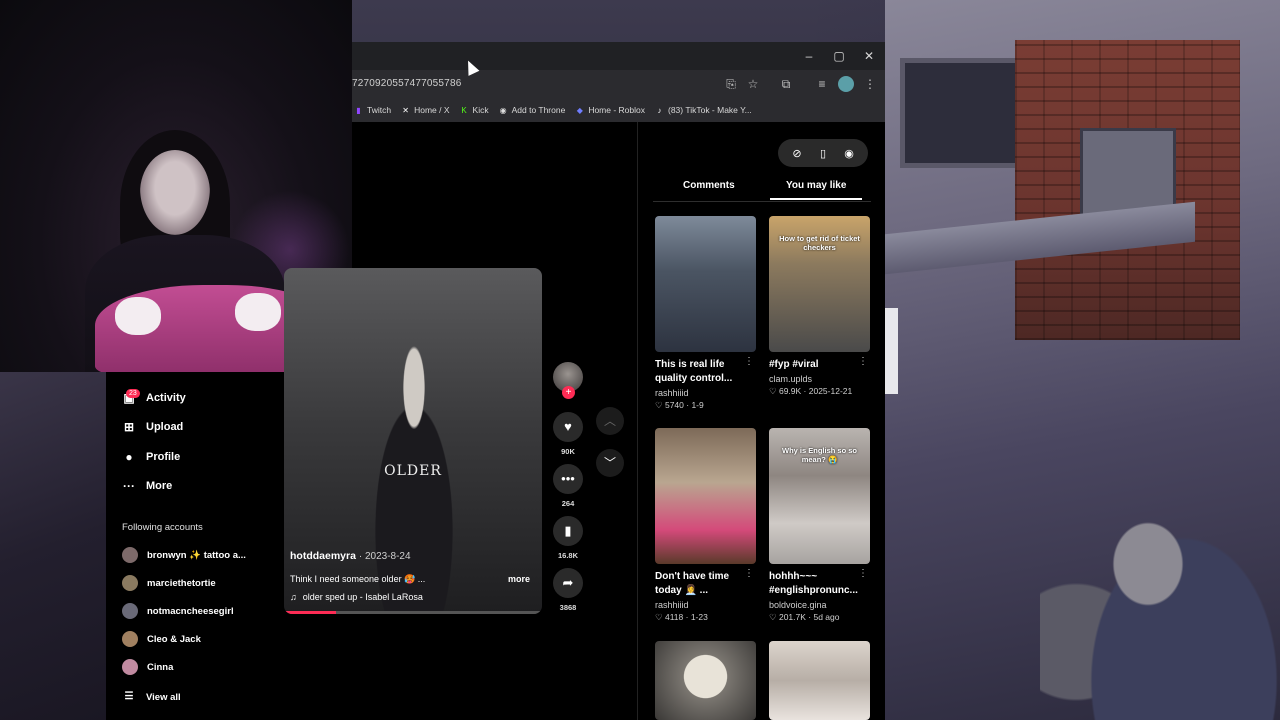 The height and width of the screenshot is (720, 1280). I want to click on tab-comments: Comments, so click(709, 185).